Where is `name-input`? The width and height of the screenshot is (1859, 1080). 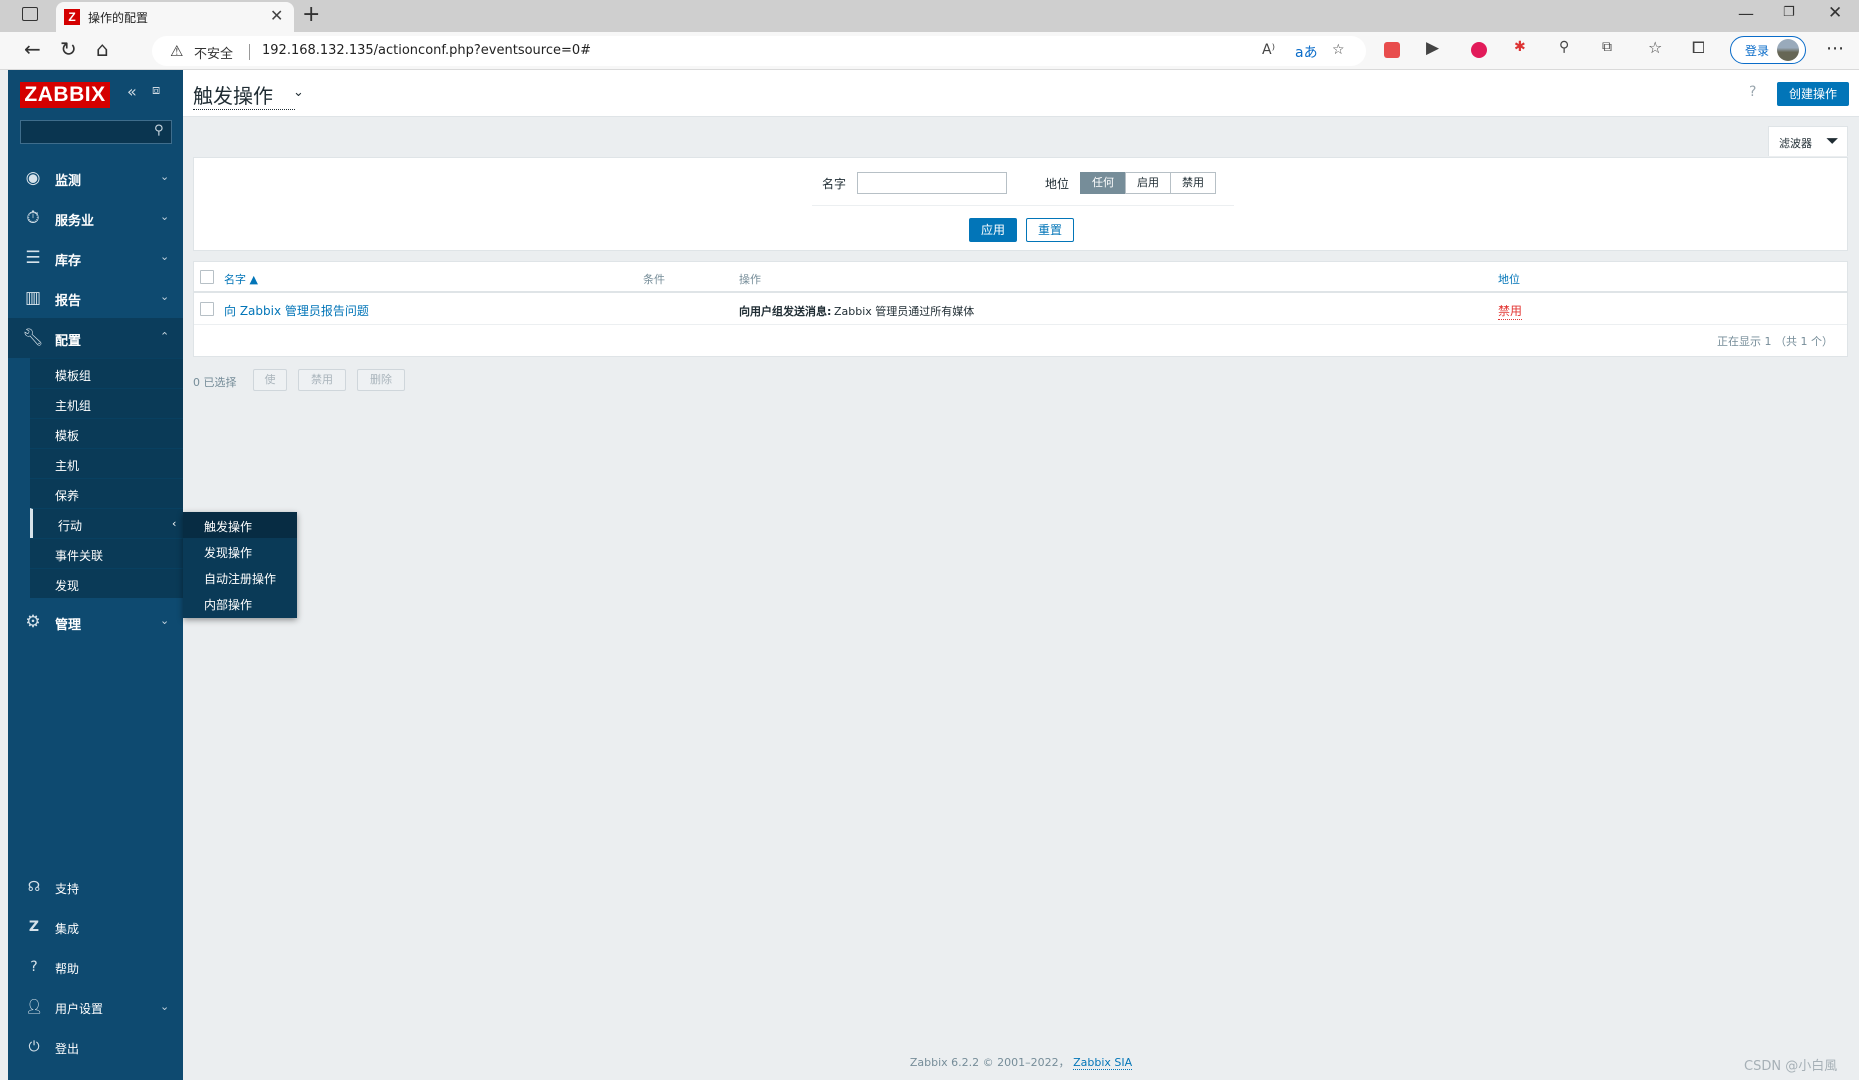 name-input is located at coordinates (932, 183).